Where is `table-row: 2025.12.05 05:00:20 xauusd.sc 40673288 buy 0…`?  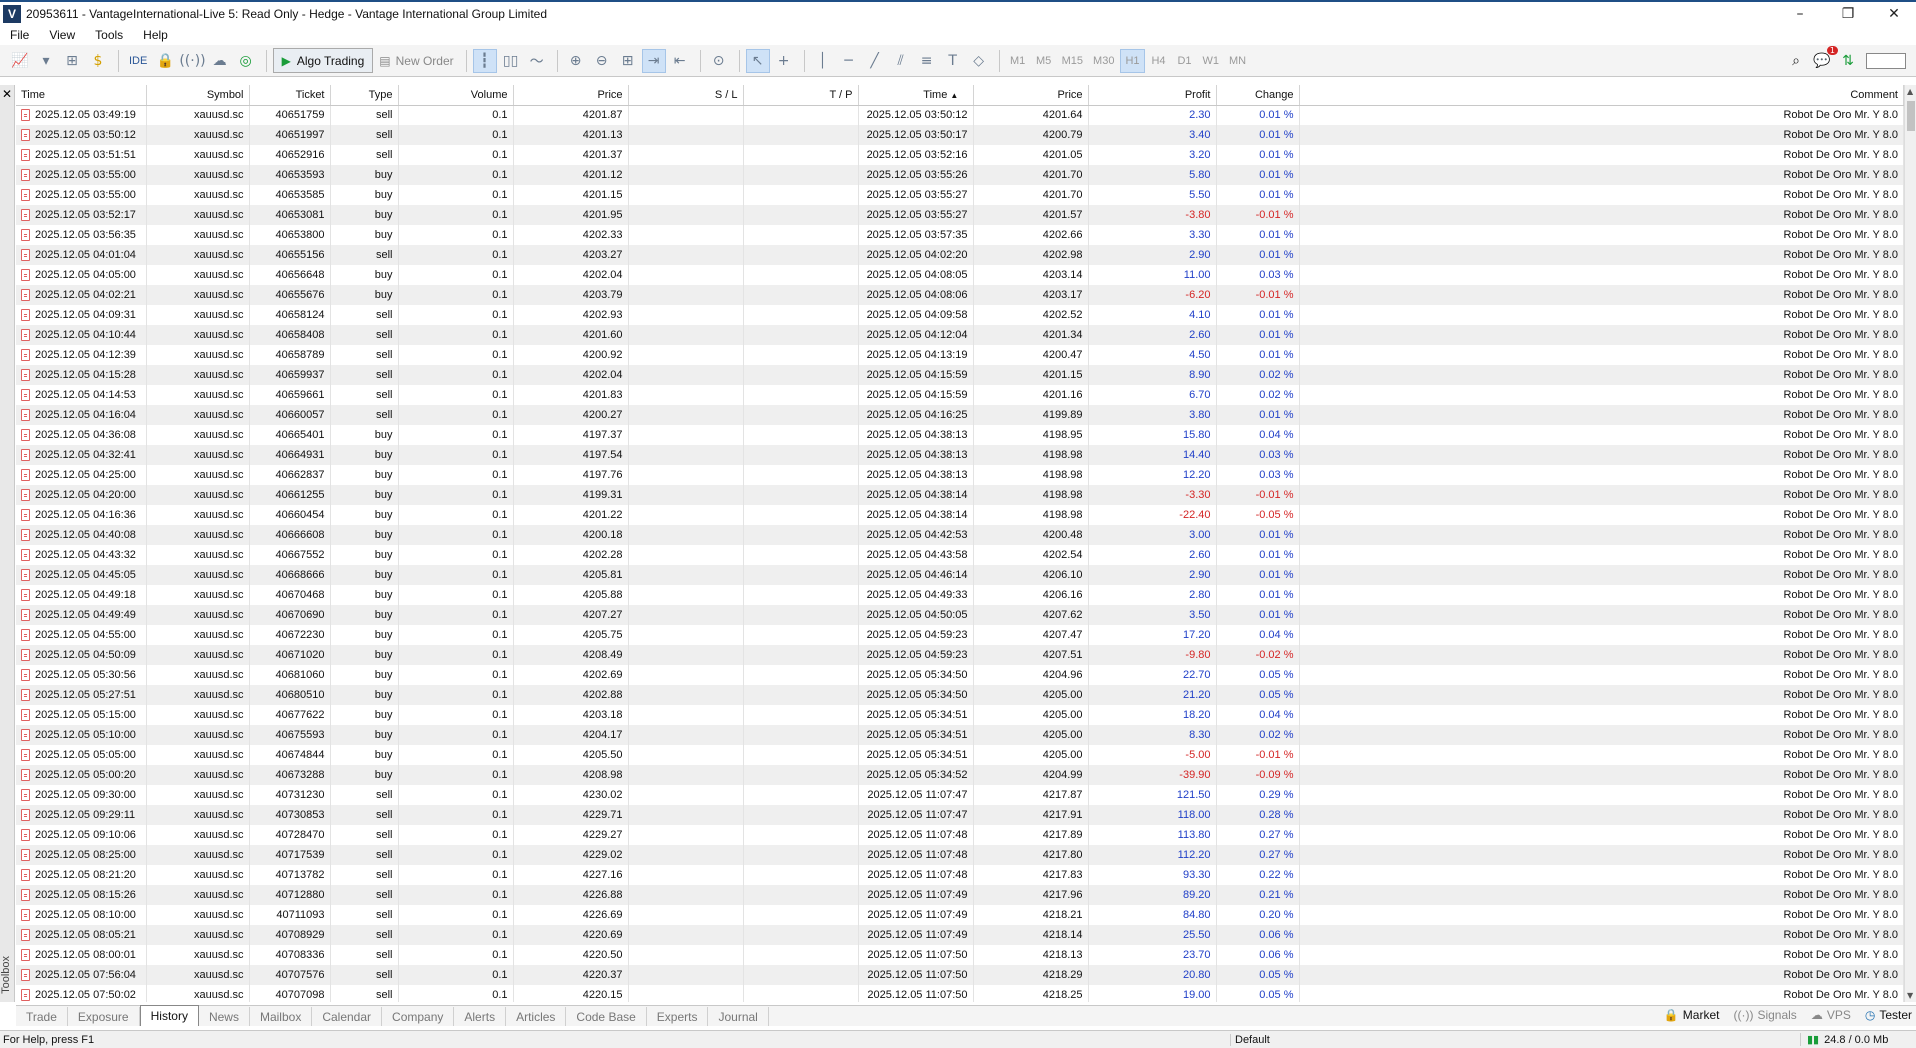 table-row: 2025.12.05 05:00:20 xauusd.sc 40673288 buy 0… is located at coordinates (960, 775).